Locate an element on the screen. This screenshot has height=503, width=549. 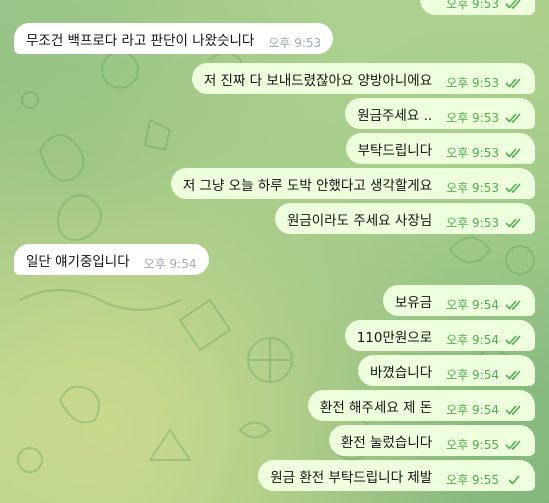
message-bubble-outgoing: 110만원으로 오후 9:54 is located at coordinates (439, 335).